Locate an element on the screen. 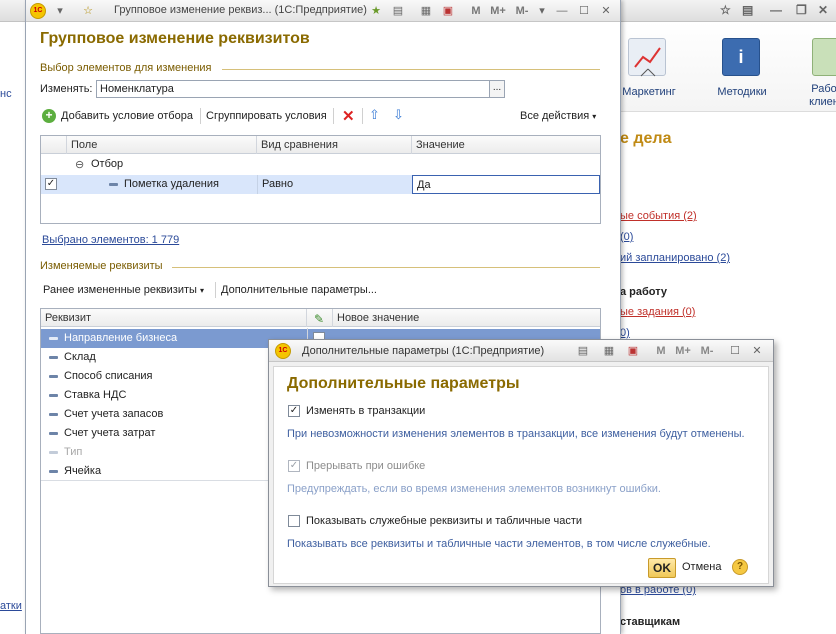 The width and height of the screenshot is (836, 634). move-up-icon: ⇧ is located at coordinates (374, 115).